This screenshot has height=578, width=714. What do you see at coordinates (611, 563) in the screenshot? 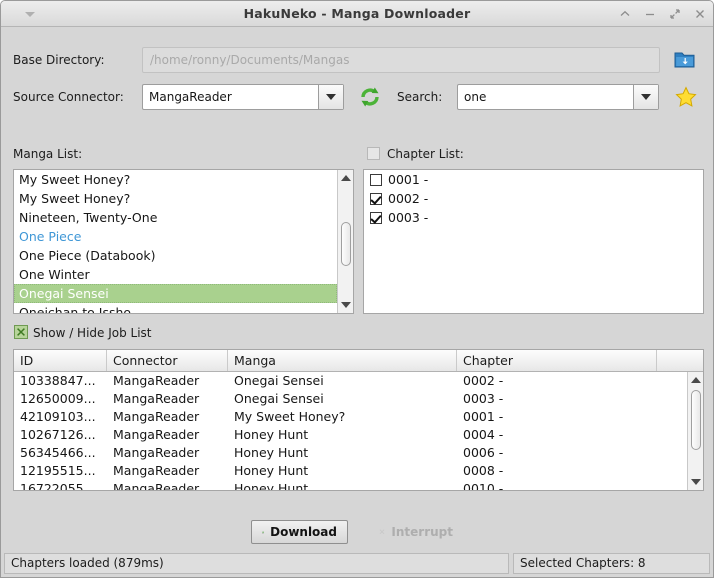
I see `status-selected-chapters: Selected Chapters: 8` at bounding box center [611, 563].